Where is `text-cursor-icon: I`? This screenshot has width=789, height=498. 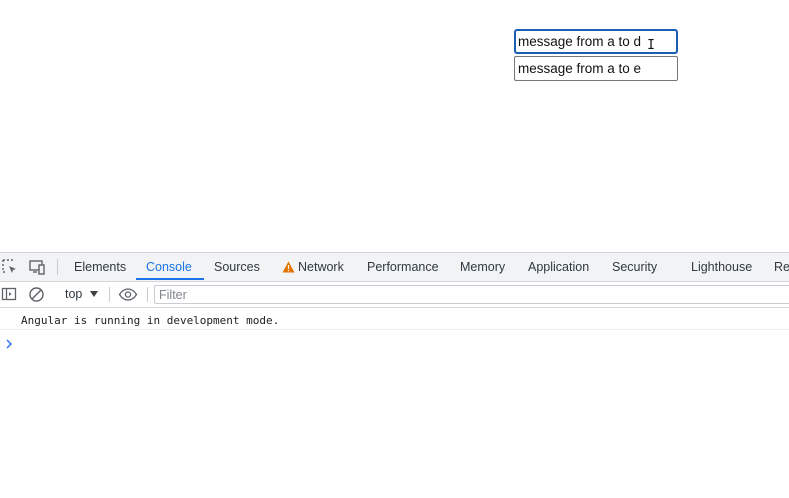
text-cursor-icon: I is located at coordinates (651, 45).